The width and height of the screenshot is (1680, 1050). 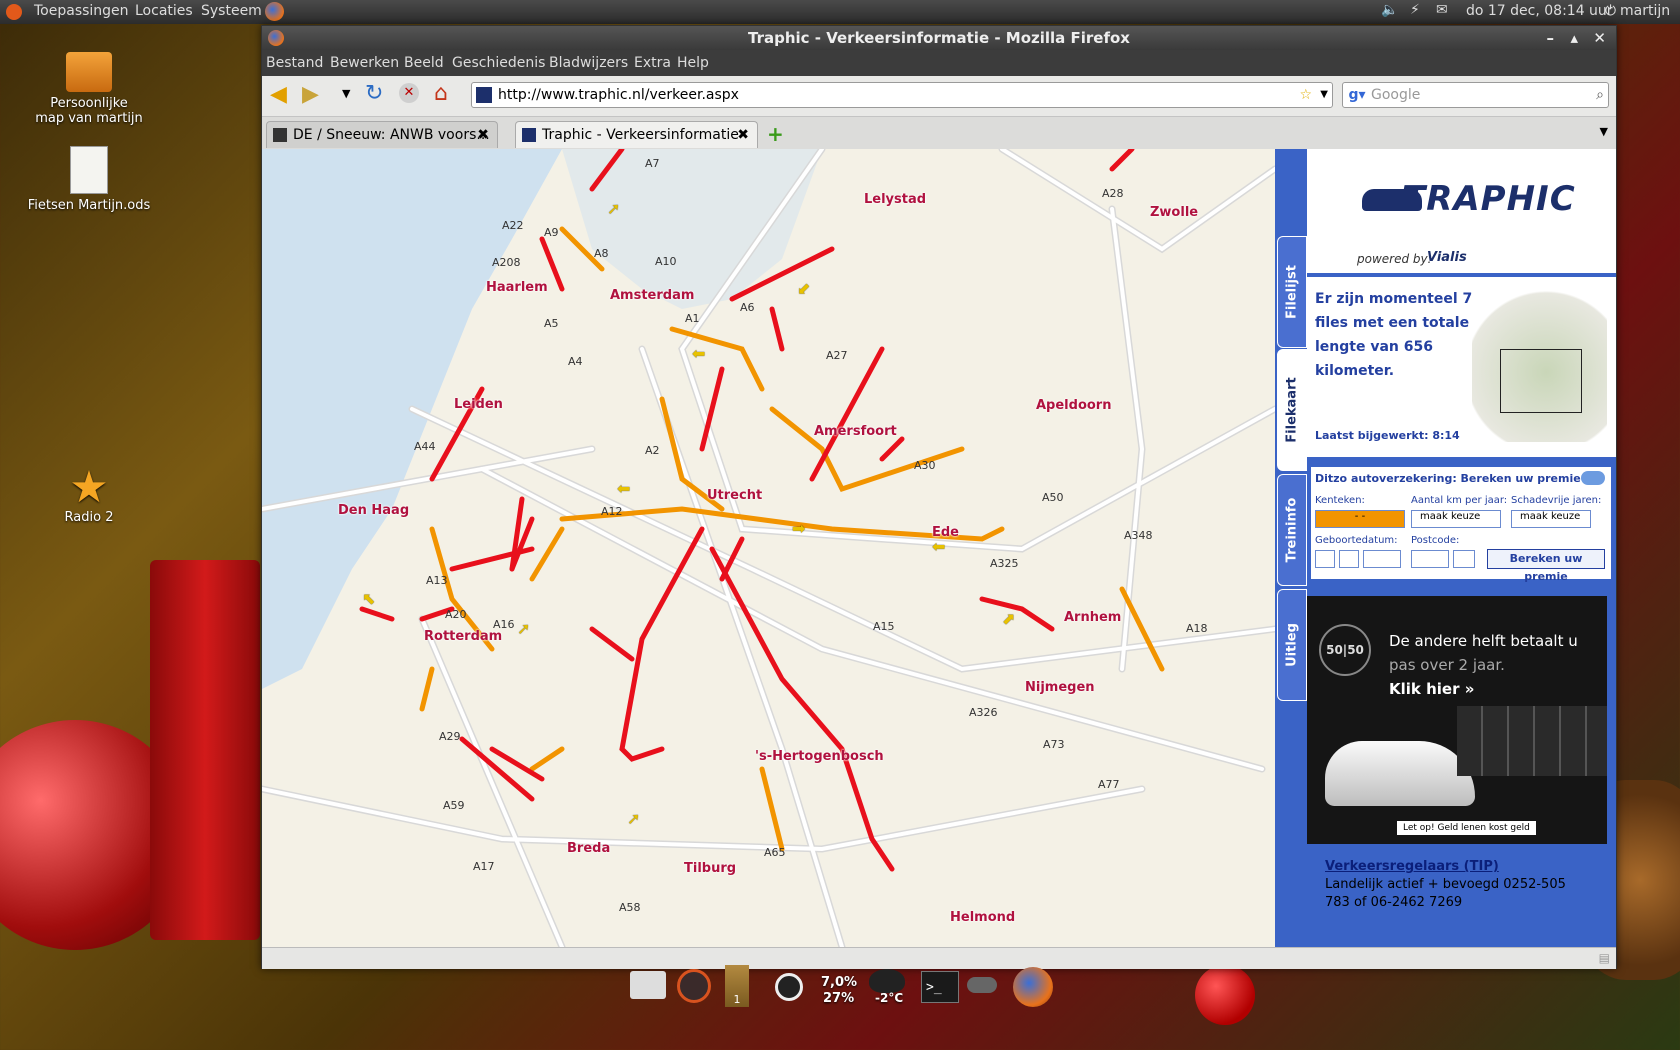 I want to click on stop-icon: ✕, so click(x=409, y=93).